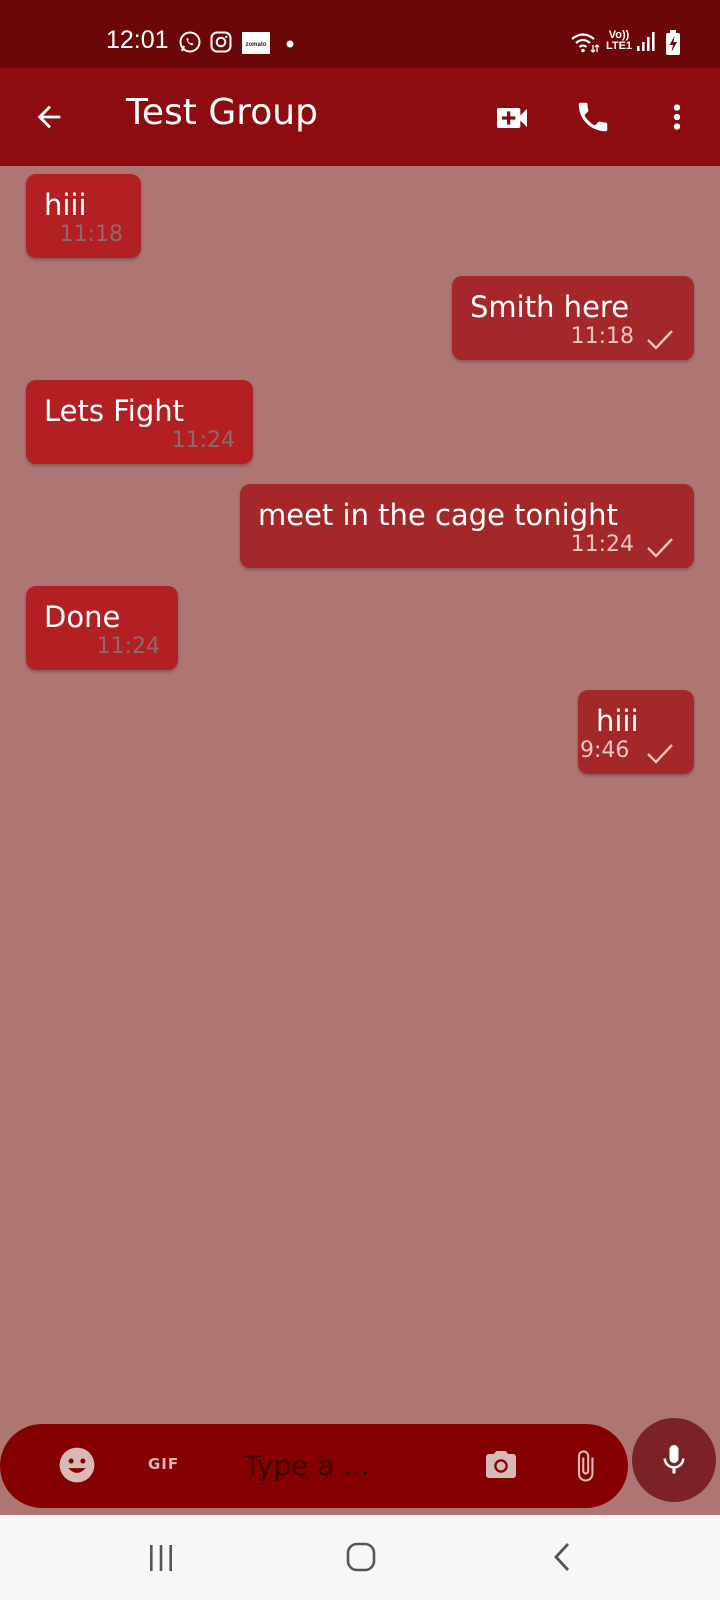 This screenshot has height=1600, width=720. I want to click on gif-button: GIF, so click(163, 1464).